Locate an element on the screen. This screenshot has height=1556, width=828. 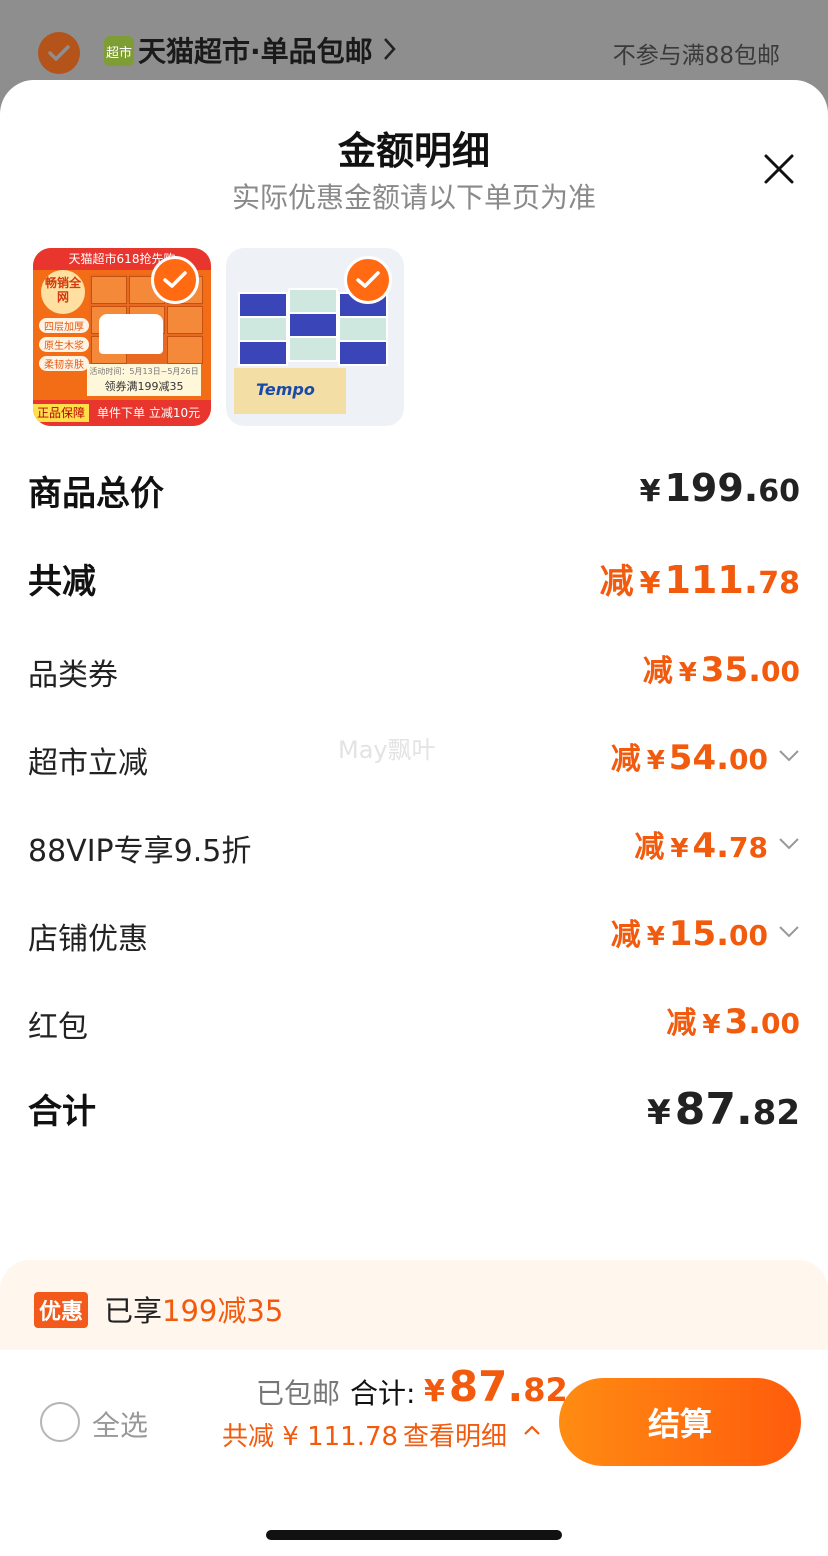
shop-discount-value: 减 ¥ 15. 00 is located at coordinates (705, 932).